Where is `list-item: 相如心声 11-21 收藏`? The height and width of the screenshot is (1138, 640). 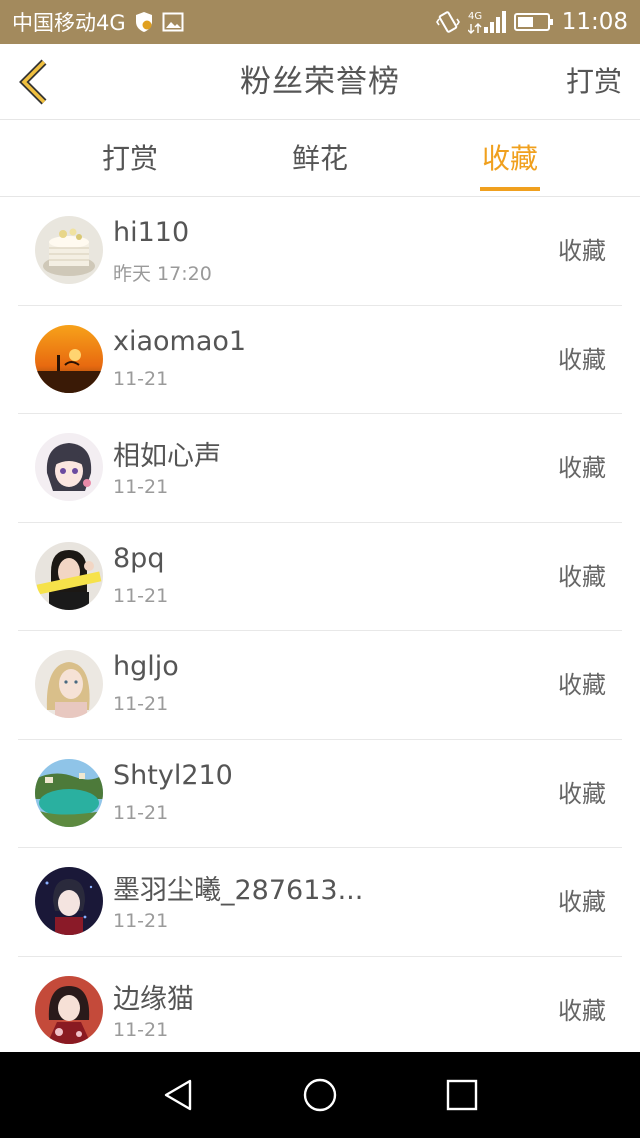
list-item: 相如心声 11-21 收藏 is located at coordinates (320, 468).